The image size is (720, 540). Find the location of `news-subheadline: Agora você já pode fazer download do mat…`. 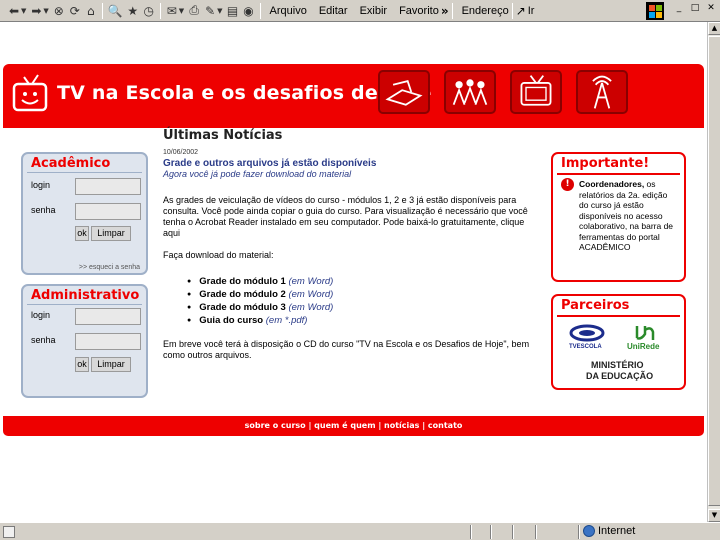

news-subheadline: Agora você já pode fazer download do mat… is located at coordinates (257, 174).